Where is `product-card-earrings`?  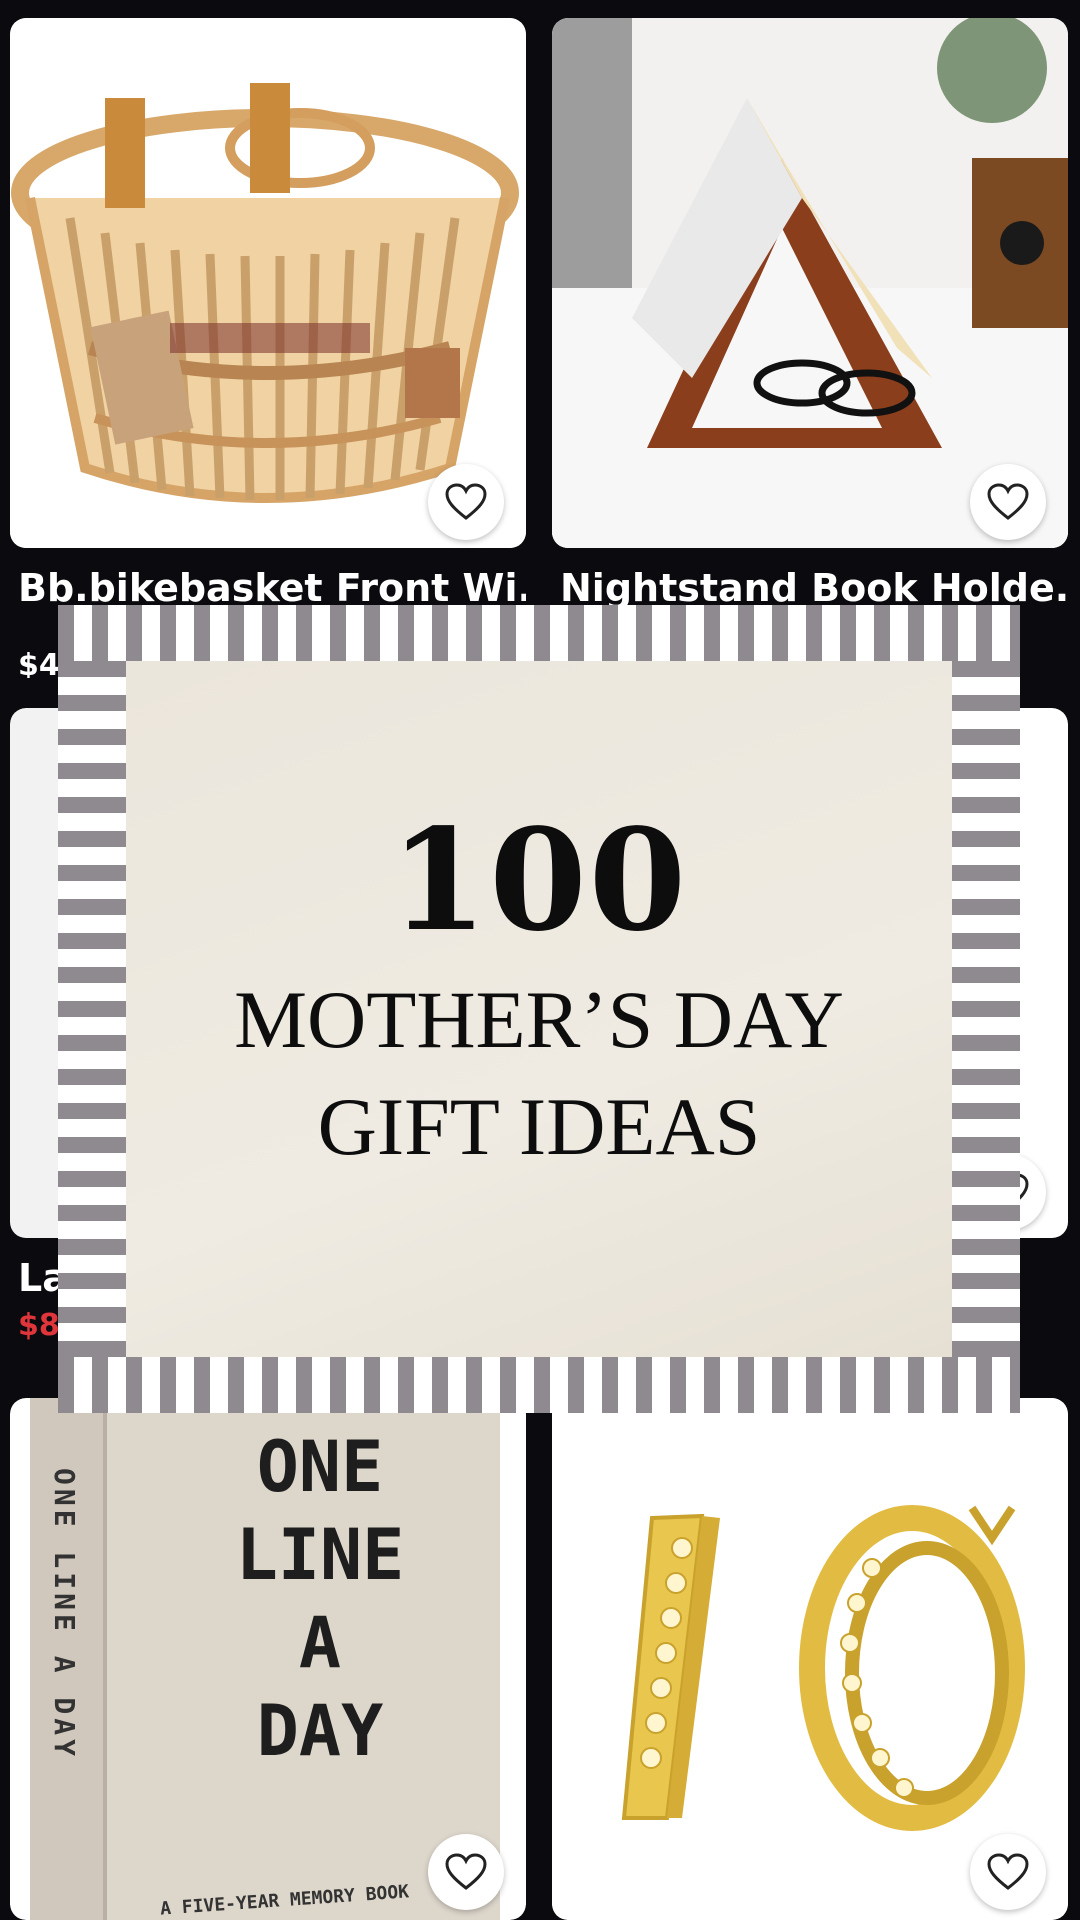 product-card-earrings is located at coordinates (810, 1659).